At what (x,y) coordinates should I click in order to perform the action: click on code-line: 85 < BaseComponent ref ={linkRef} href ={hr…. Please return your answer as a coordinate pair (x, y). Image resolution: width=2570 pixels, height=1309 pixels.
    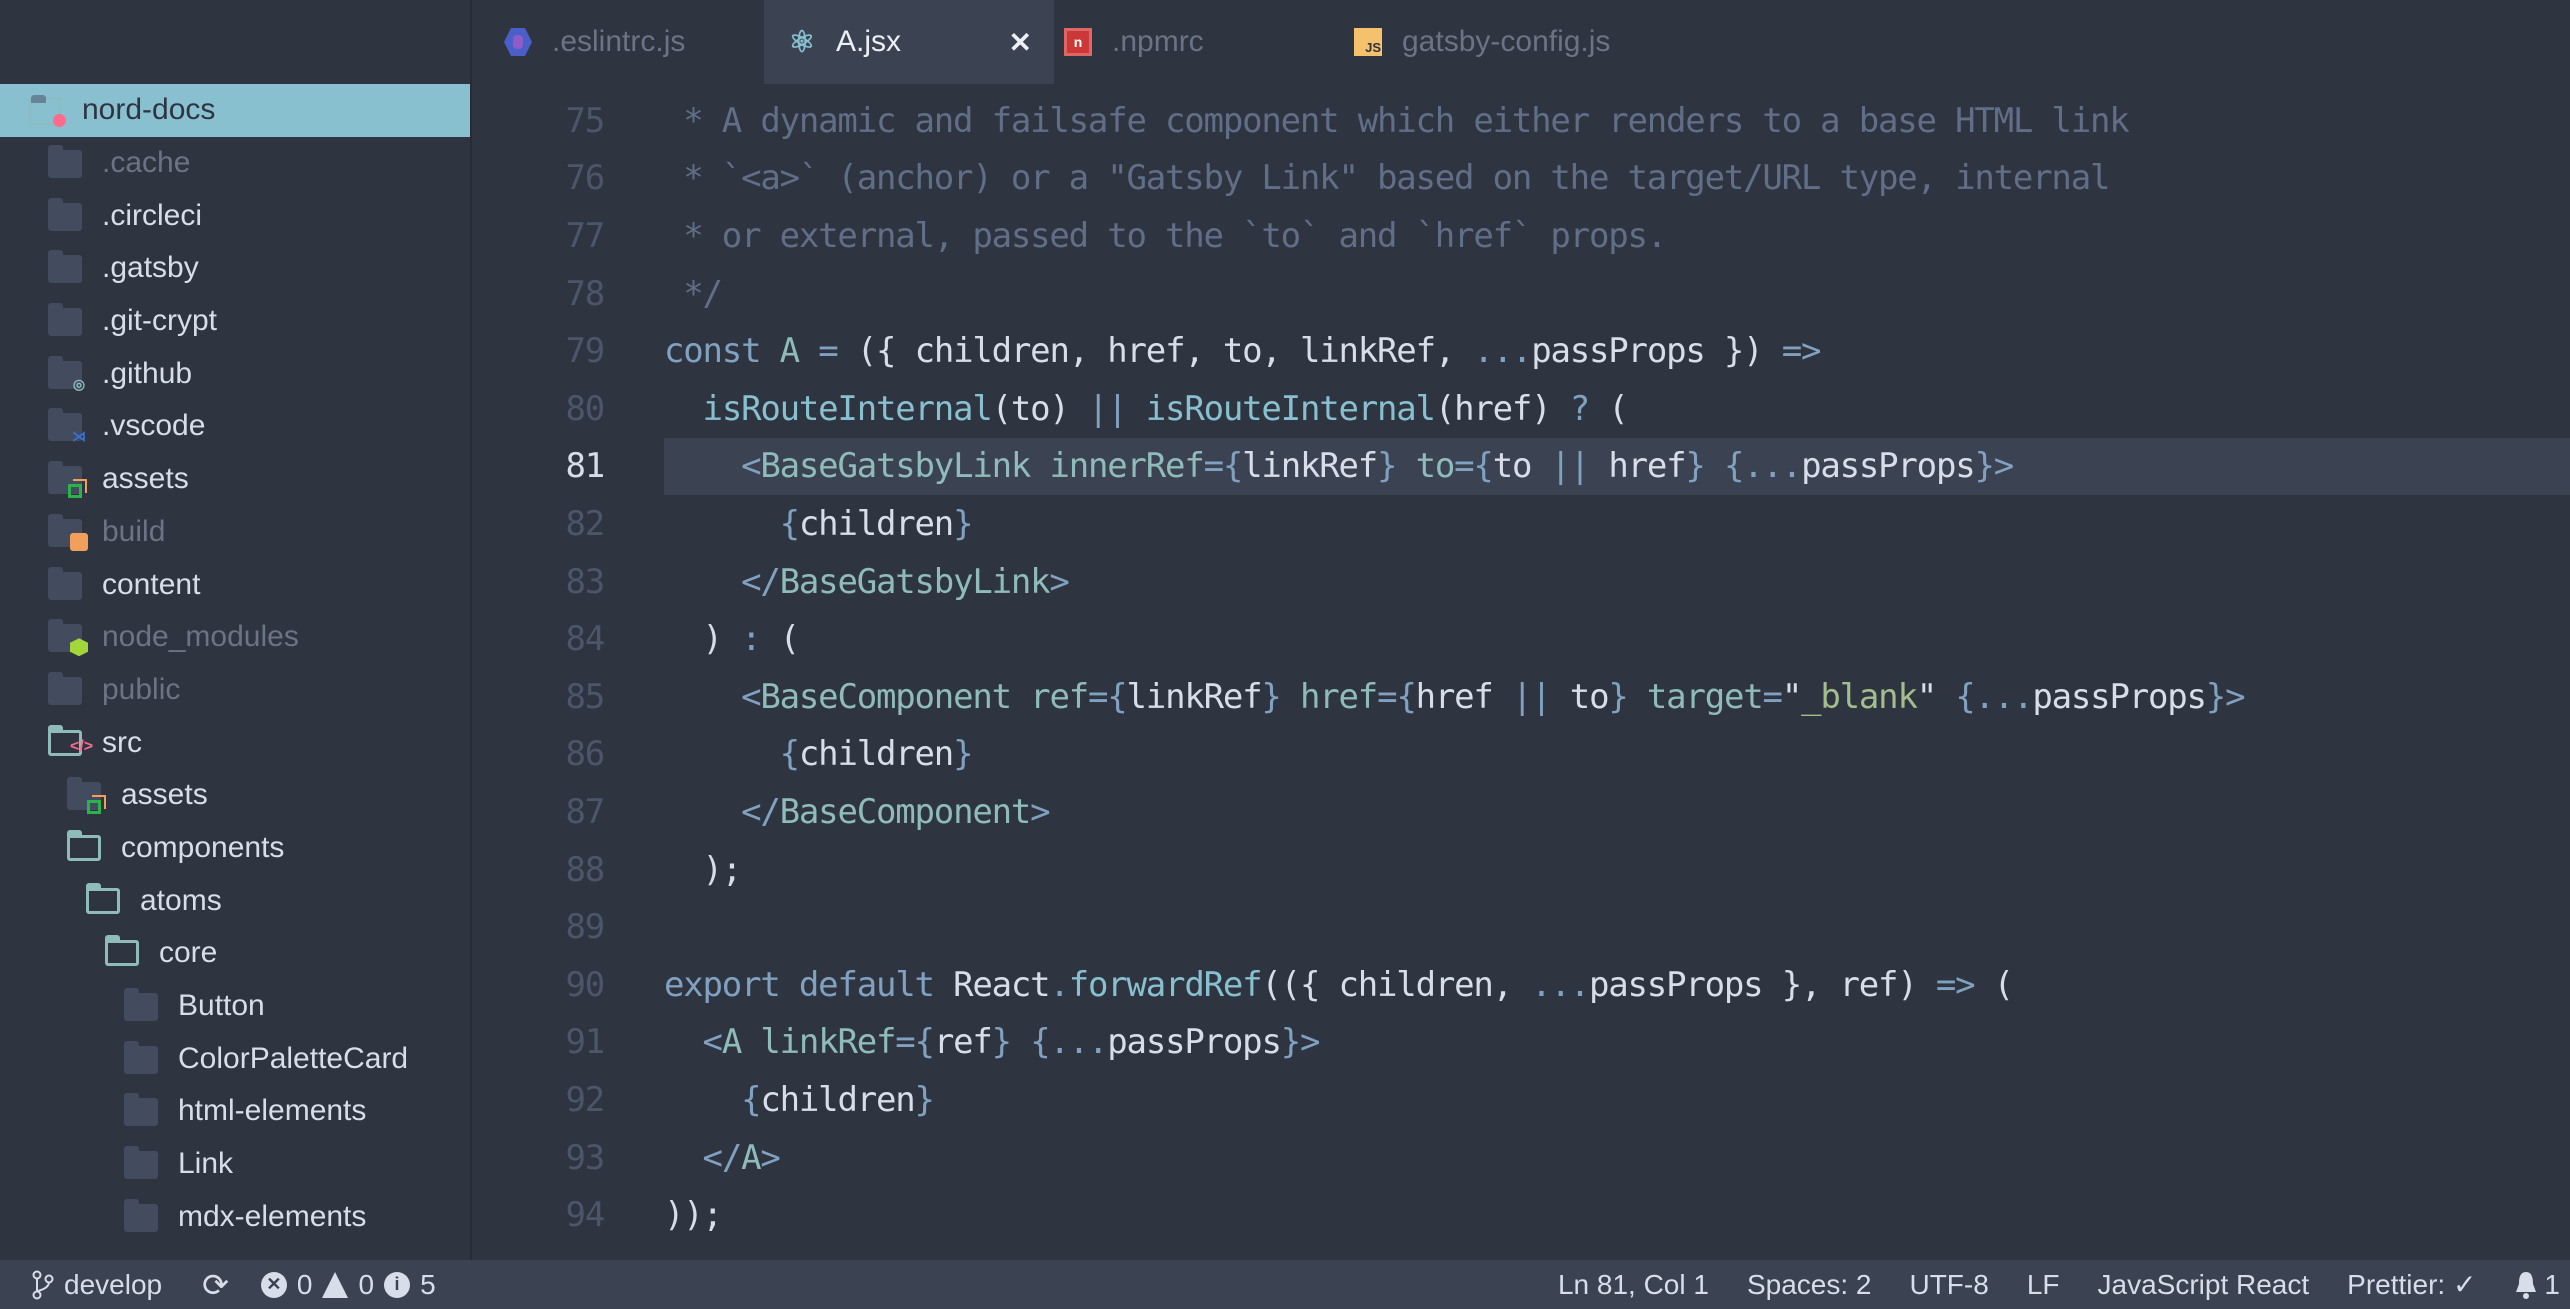
    Looking at the image, I should click on (1522, 697).